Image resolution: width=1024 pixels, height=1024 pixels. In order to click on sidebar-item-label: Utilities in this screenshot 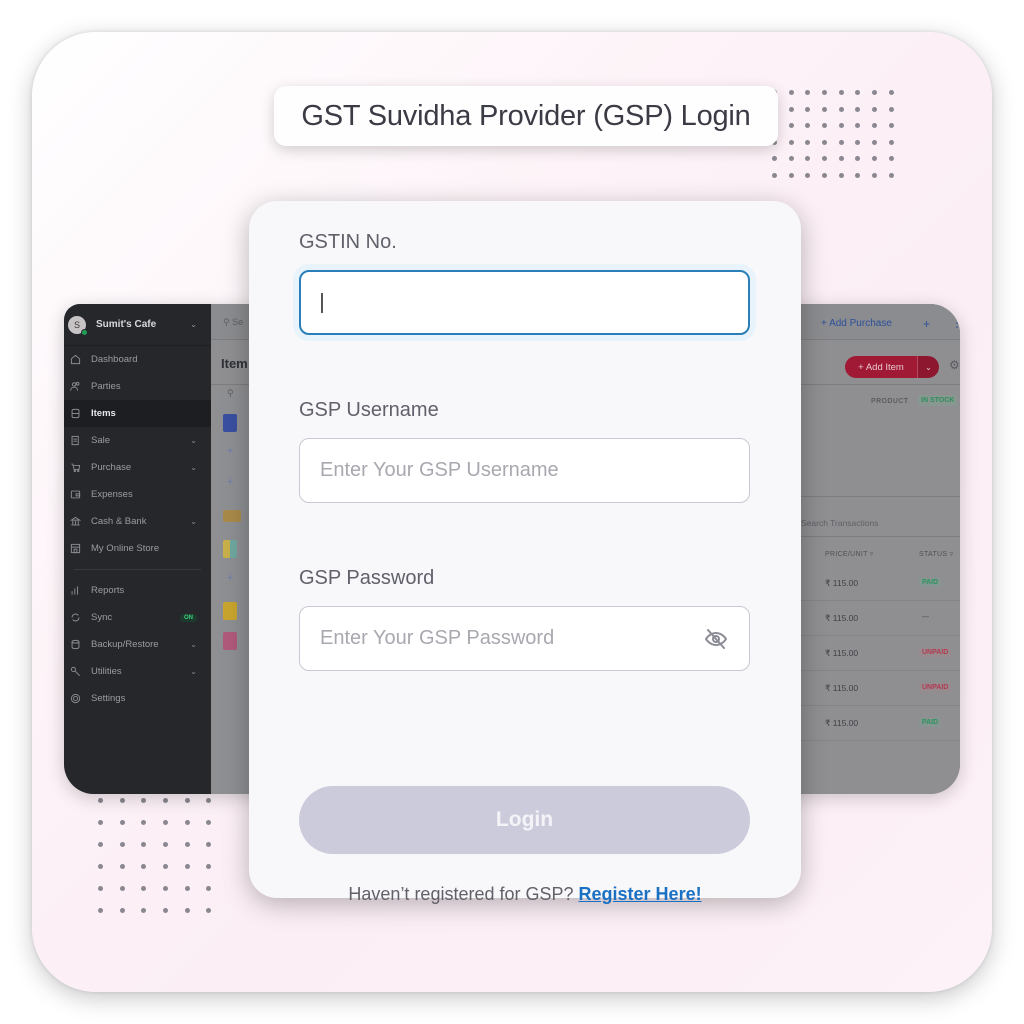, I will do `click(106, 671)`.